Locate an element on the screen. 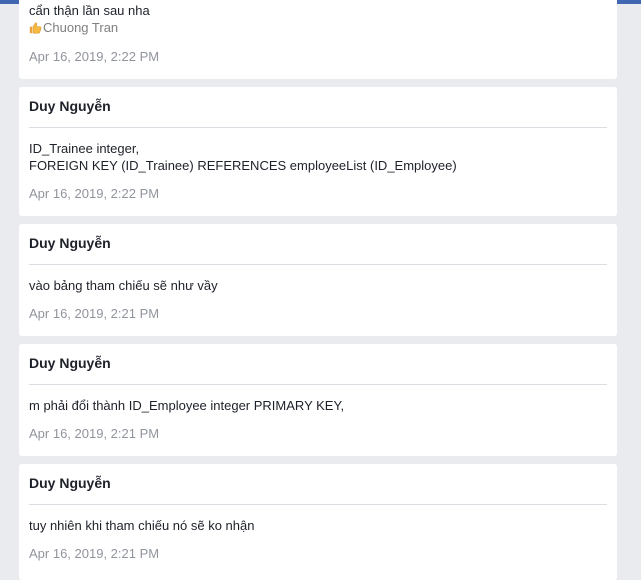 The width and height of the screenshot is (641, 580). message-body: cẩn thận lần sau nha Chuong Tran is located at coordinates (89, 19).